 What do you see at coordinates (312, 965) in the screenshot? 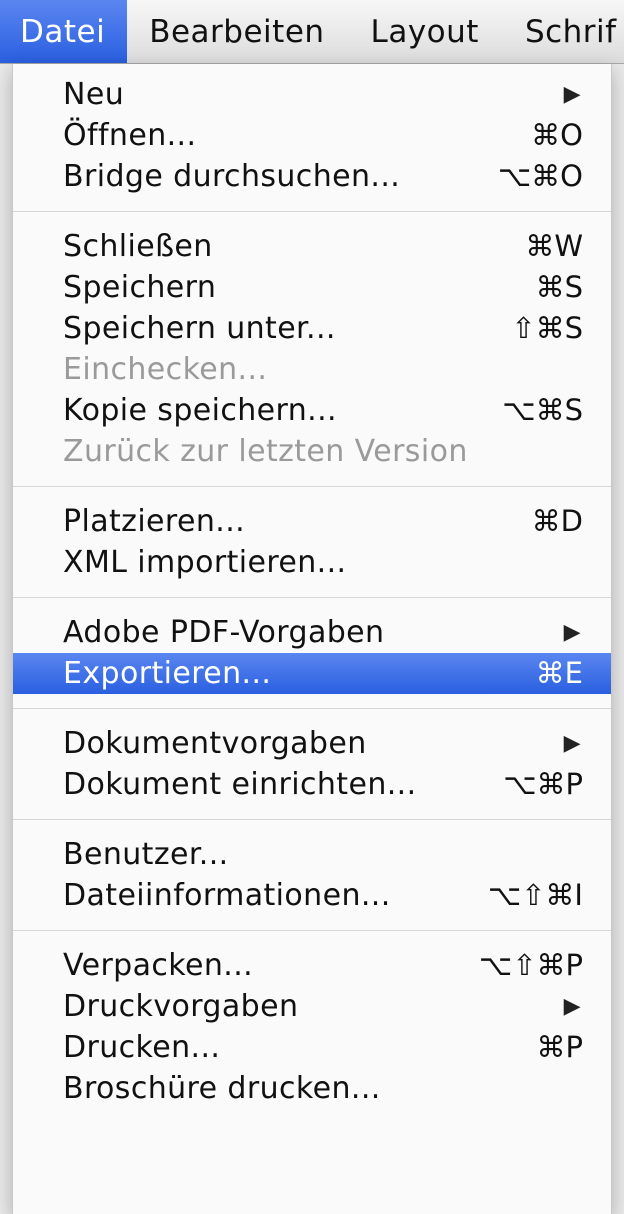
I see `menu-item-verpacken: Verpacken... ⌥⇧⌘P` at bounding box center [312, 965].